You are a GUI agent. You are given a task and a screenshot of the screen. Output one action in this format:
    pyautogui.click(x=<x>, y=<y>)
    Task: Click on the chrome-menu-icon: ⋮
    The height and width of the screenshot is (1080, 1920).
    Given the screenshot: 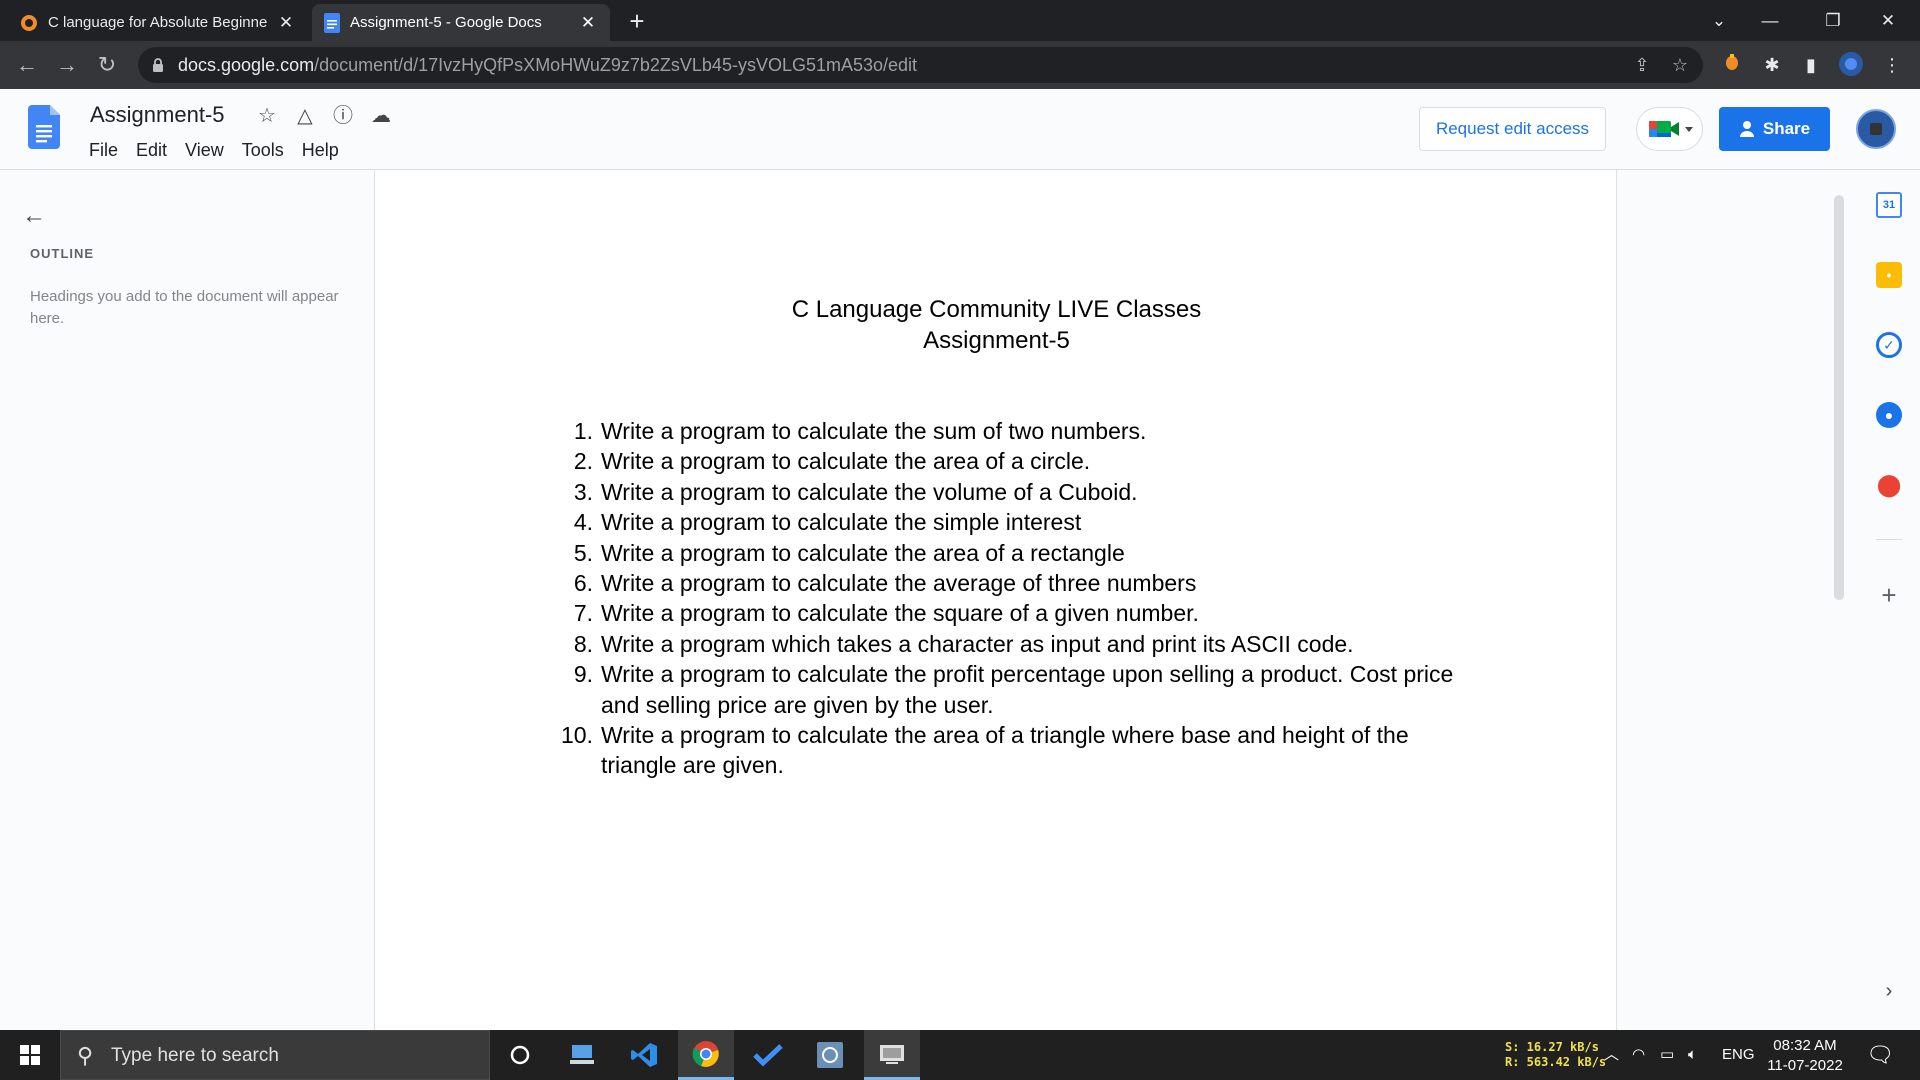 What is the action you would take?
    pyautogui.click(x=1892, y=65)
    